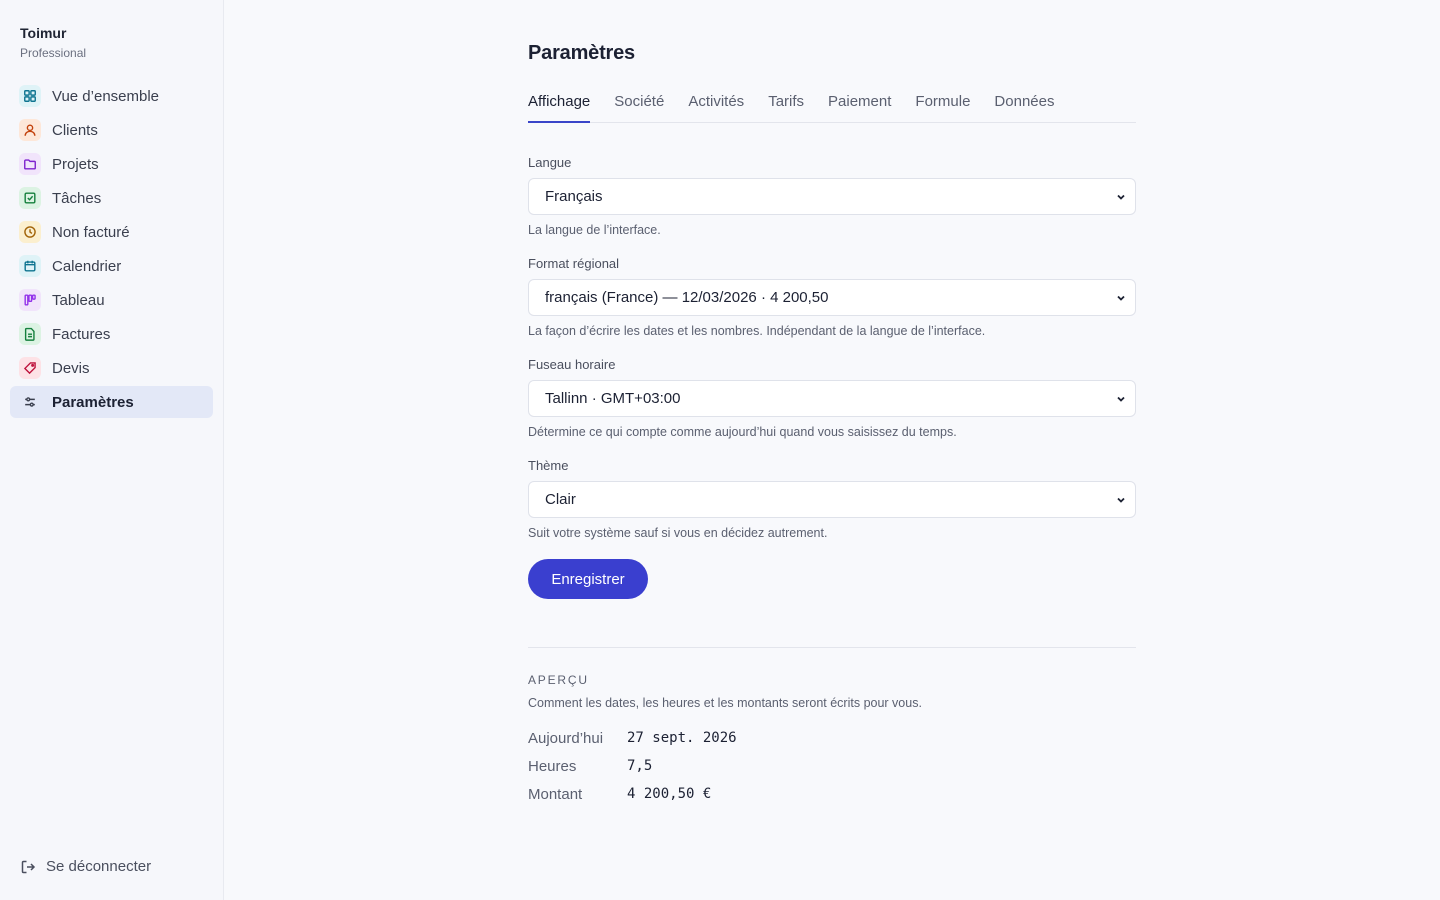 The height and width of the screenshot is (900, 1440). Describe the element at coordinates (594, 230) in the screenshot. I see `language-help: La langue de l’interface.` at that location.